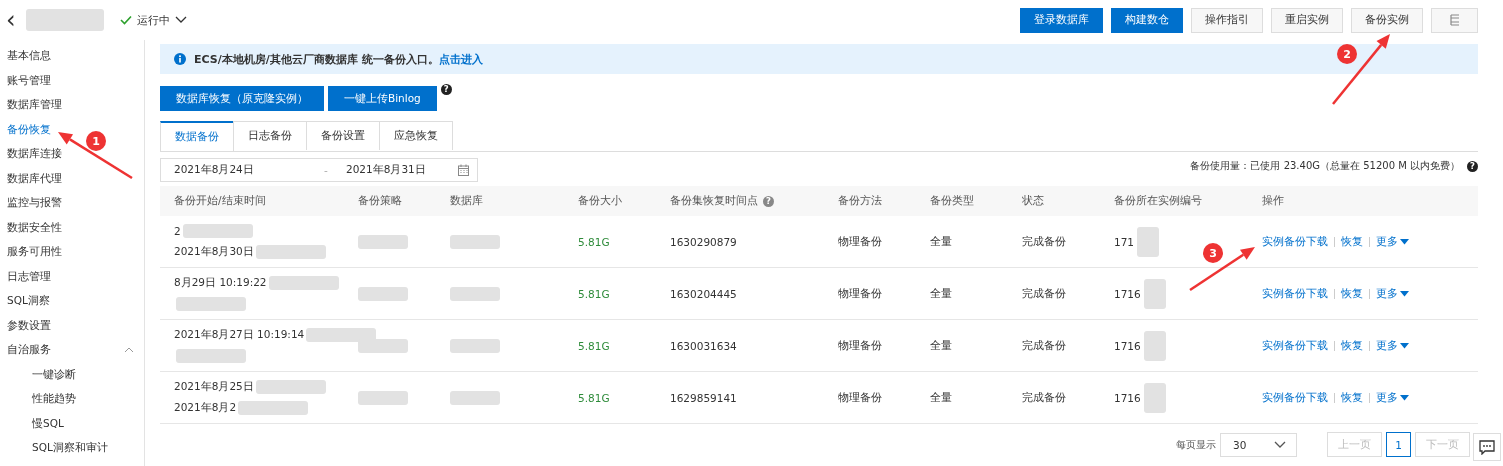 The image size is (1503, 466). What do you see at coordinates (197, 136) in the screenshot?
I see `tab: 数据备份` at bounding box center [197, 136].